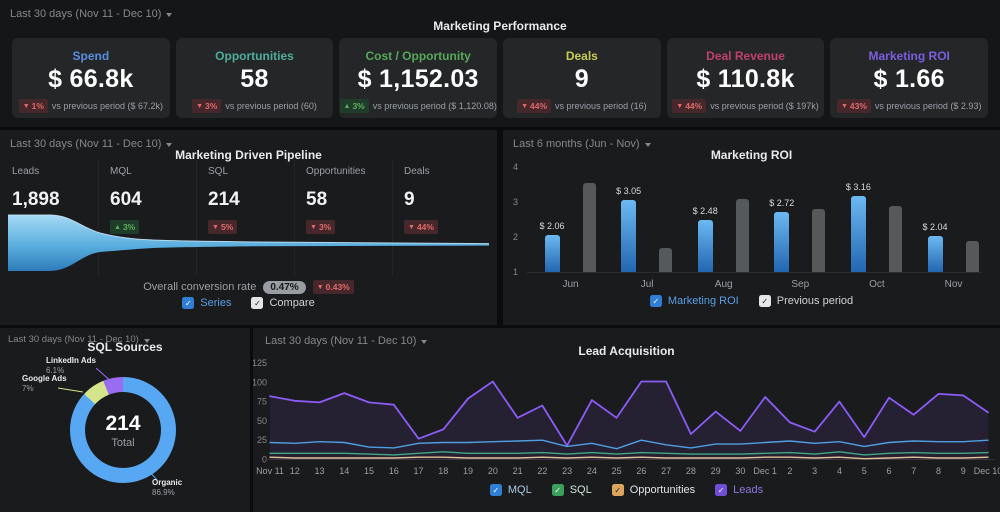 Image resolution: width=1000 pixels, height=512 pixels. Describe the element at coordinates (336, 171) in the screenshot. I see `stage-label: Opportunities` at that location.